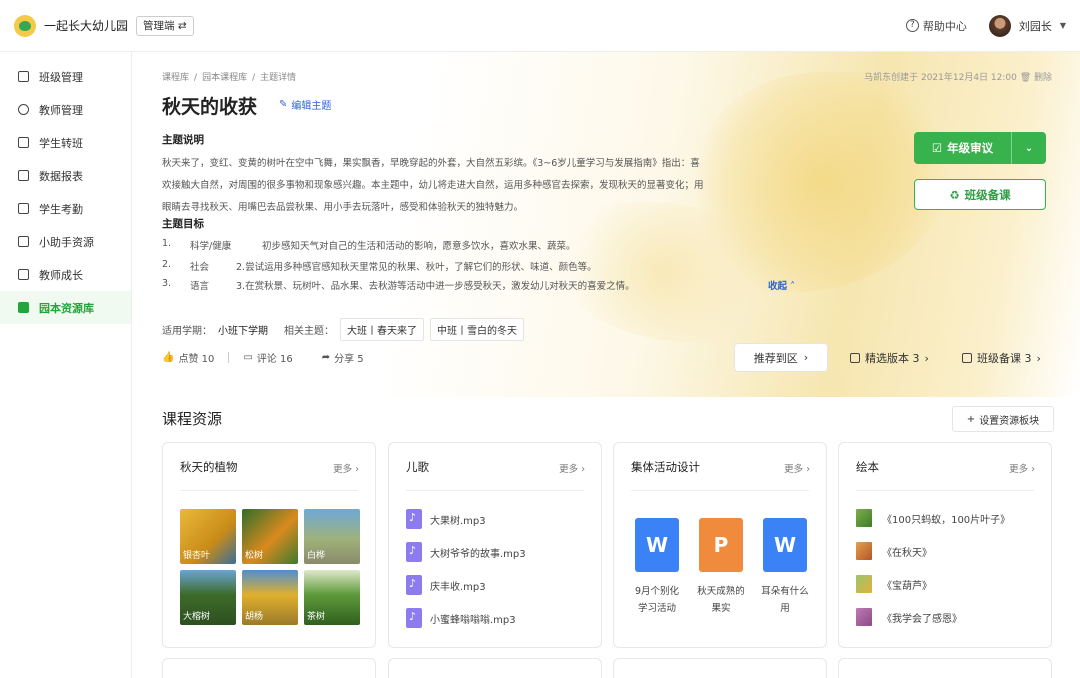 The image size is (1080, 678). Describe the element at coordinates (656, 608) in the screenshot. I see `caption-line: 学习活动` at that location.